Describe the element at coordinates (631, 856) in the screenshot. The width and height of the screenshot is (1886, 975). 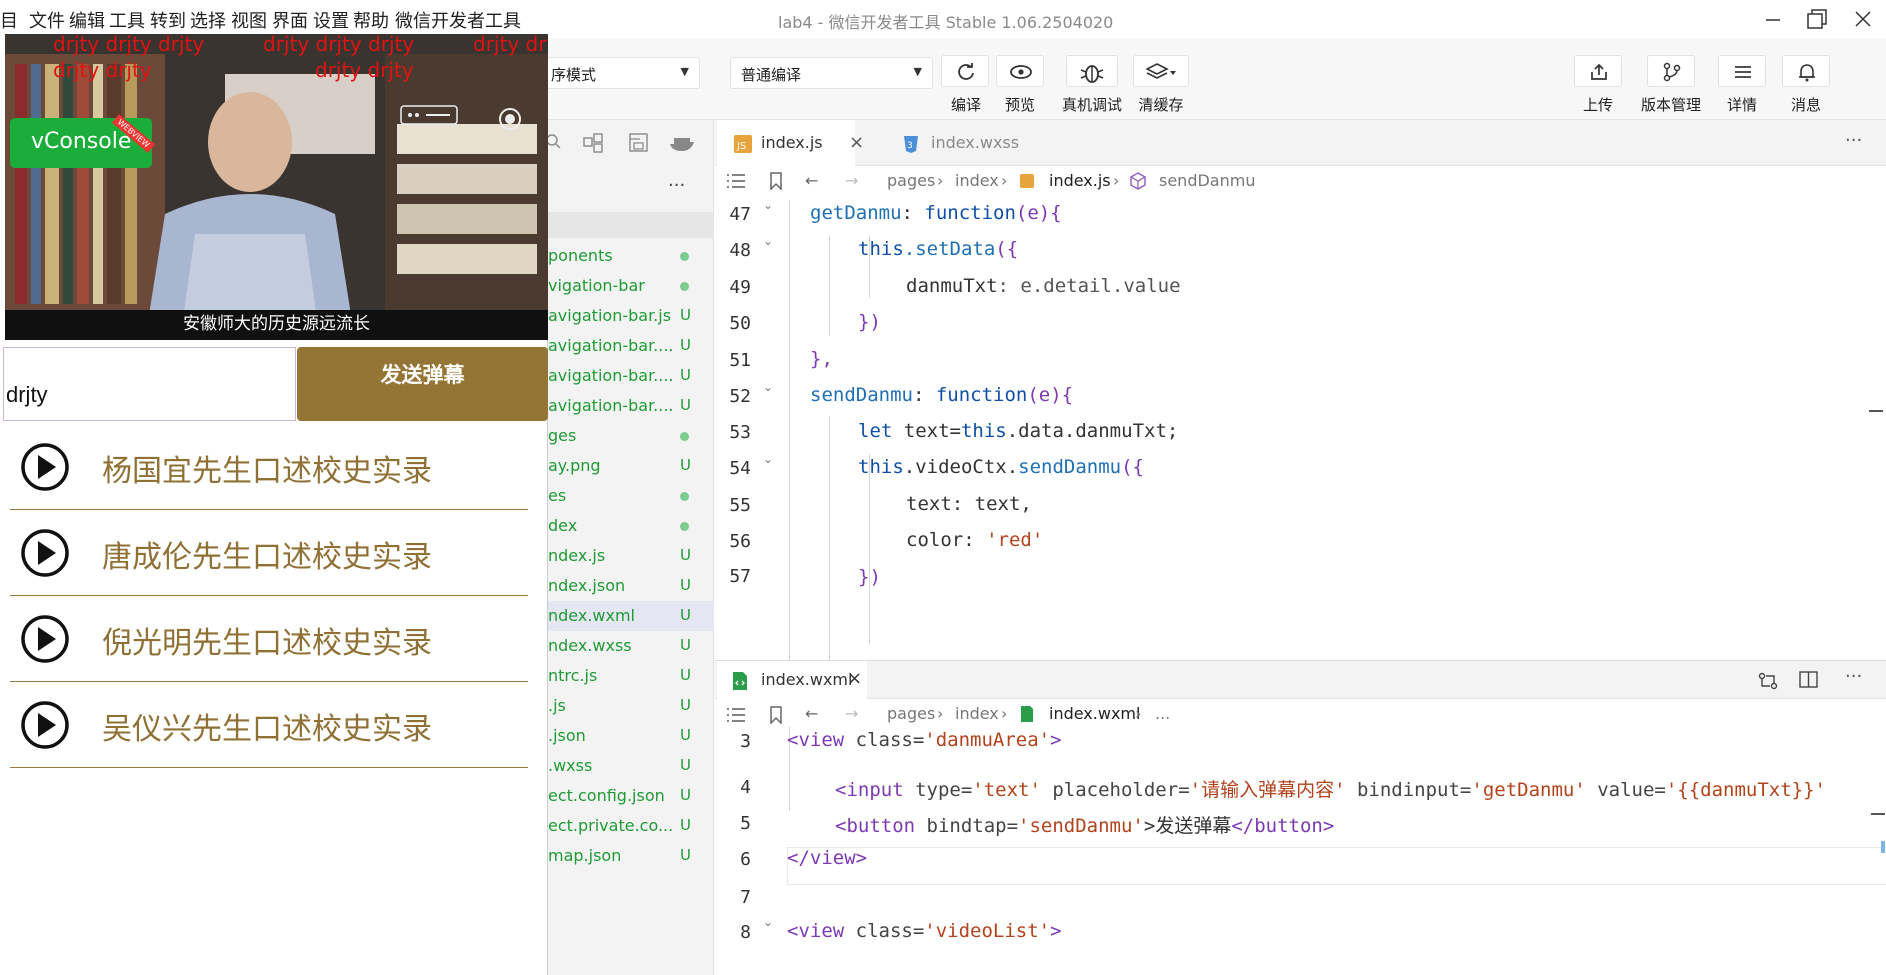
I see `file-item: map.json U` at that location.